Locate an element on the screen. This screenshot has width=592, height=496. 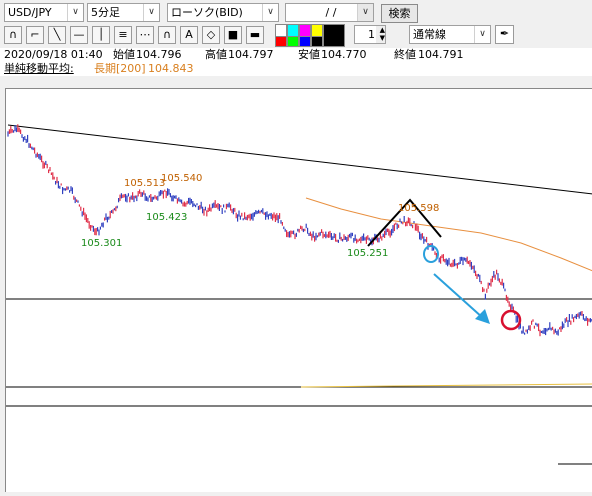
open-value: 104.796 is located at coordinates (159, 54).